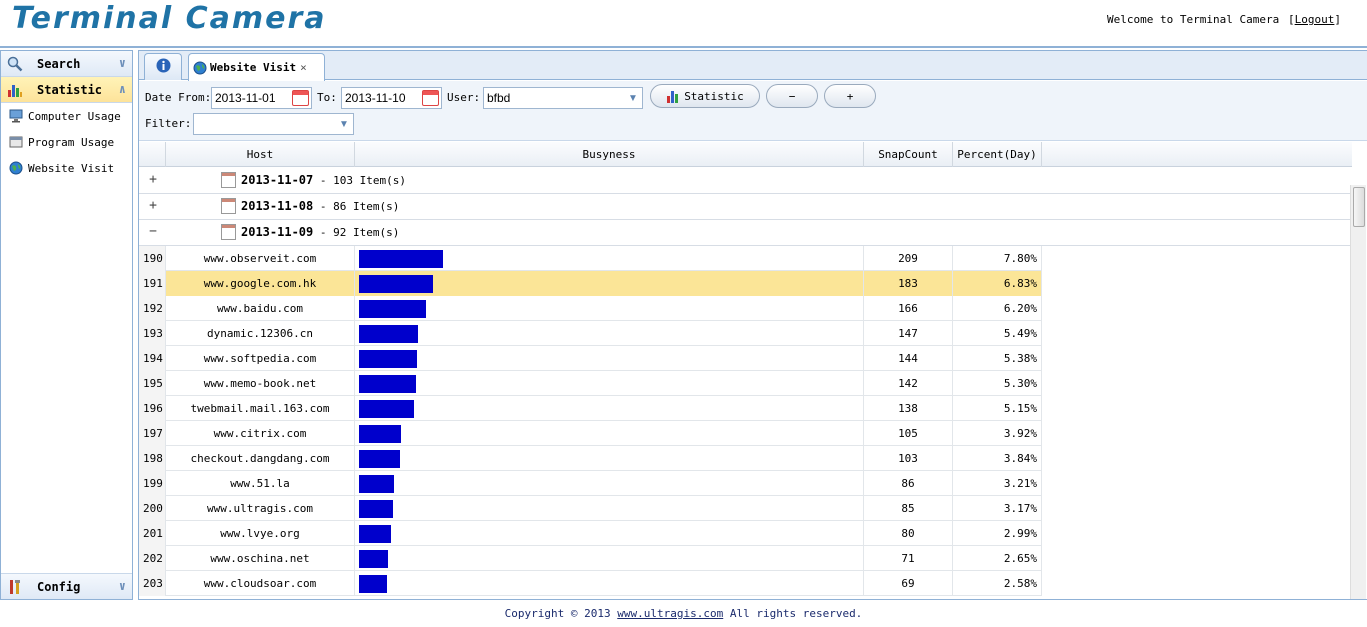 The width and height of the screenshot is (1367, 627). Describe the element at coordinates (1359, 207) in the screenshot. I see `scrollbar-thumb` at that location.